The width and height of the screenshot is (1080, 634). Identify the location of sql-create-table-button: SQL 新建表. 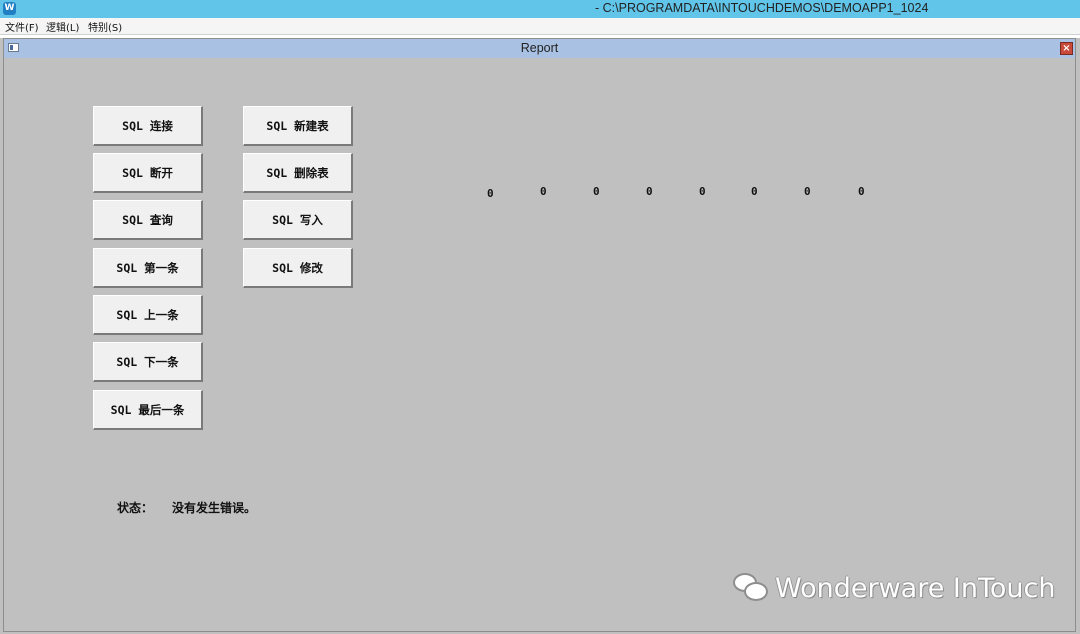
(298, 126).